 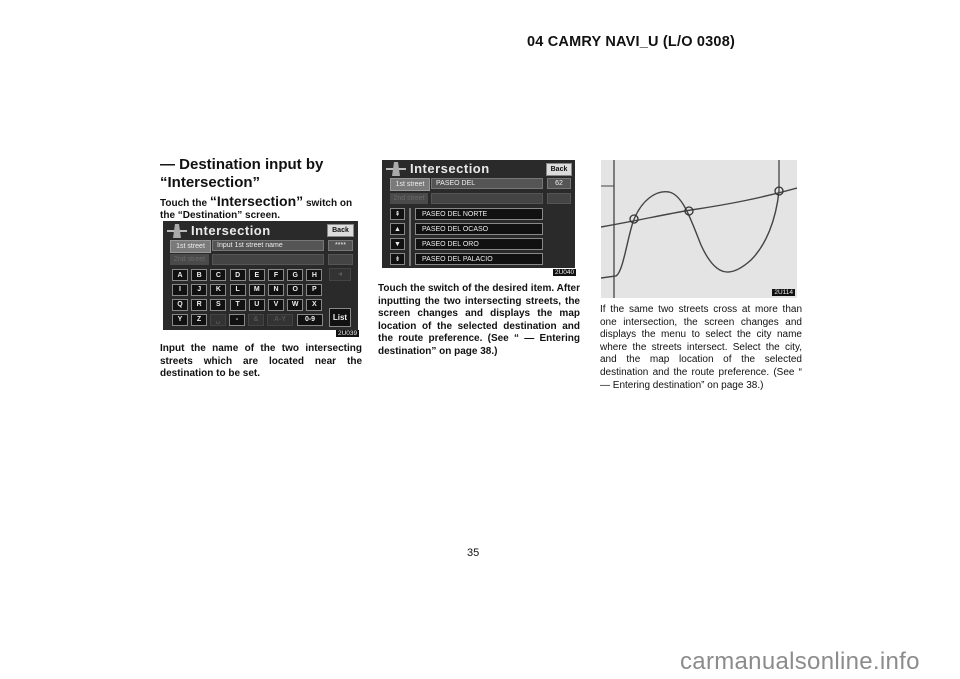 I want to click on key-j: J, so click(x=199, y=289).